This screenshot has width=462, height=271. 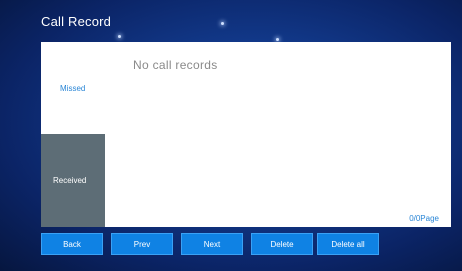 I want to click on prev-button: Prev, so click(x=142, y=244).